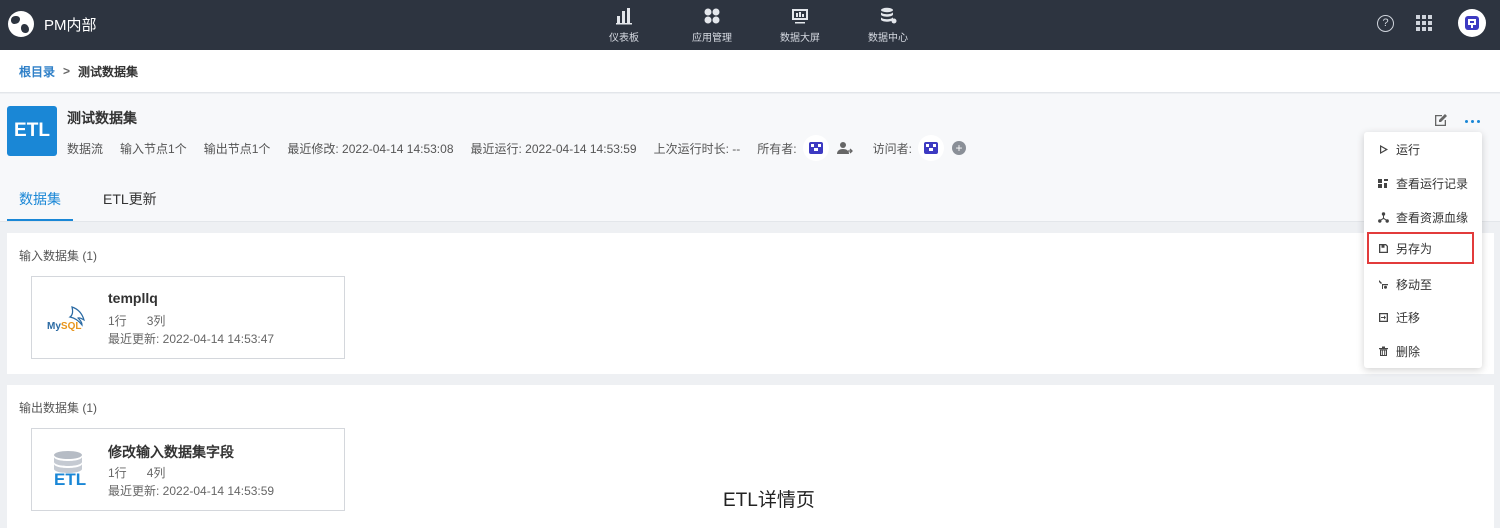 Image resolution: width=1500 pixels, height=528 pixels. I want to click on transfer-owner-icon, so click(844, 148).